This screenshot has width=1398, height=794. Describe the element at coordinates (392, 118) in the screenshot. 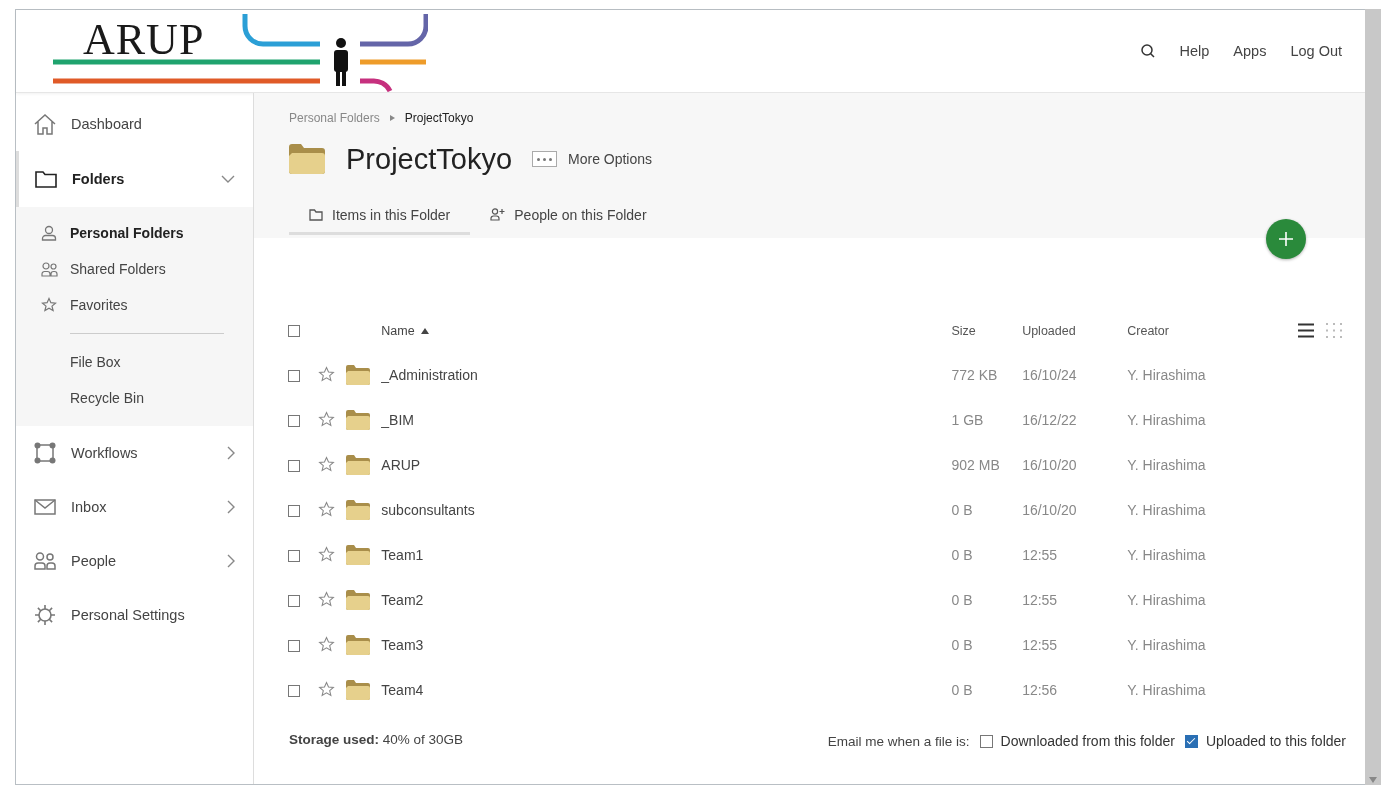

I see `breadcrumb-separator-icon` at that location.